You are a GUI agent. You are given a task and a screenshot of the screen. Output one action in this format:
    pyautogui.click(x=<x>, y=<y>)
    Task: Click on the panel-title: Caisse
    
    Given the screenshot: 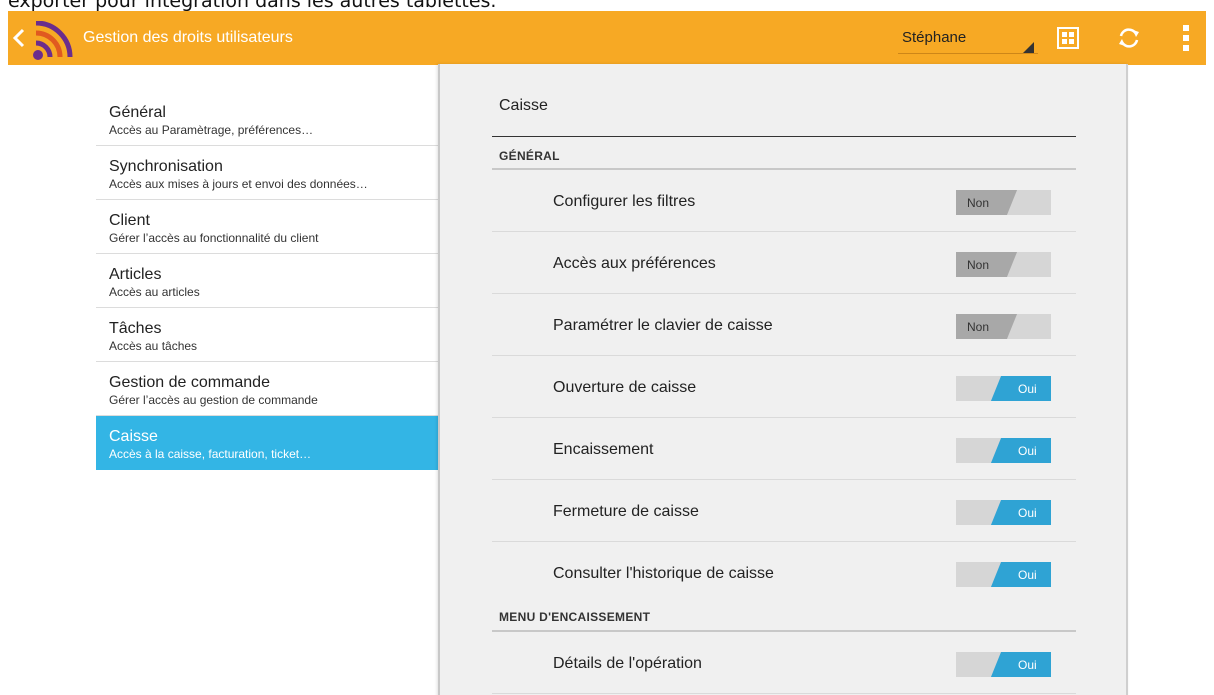 What is the action you would take?
    pyautogui.click(x=523, y=105)
    